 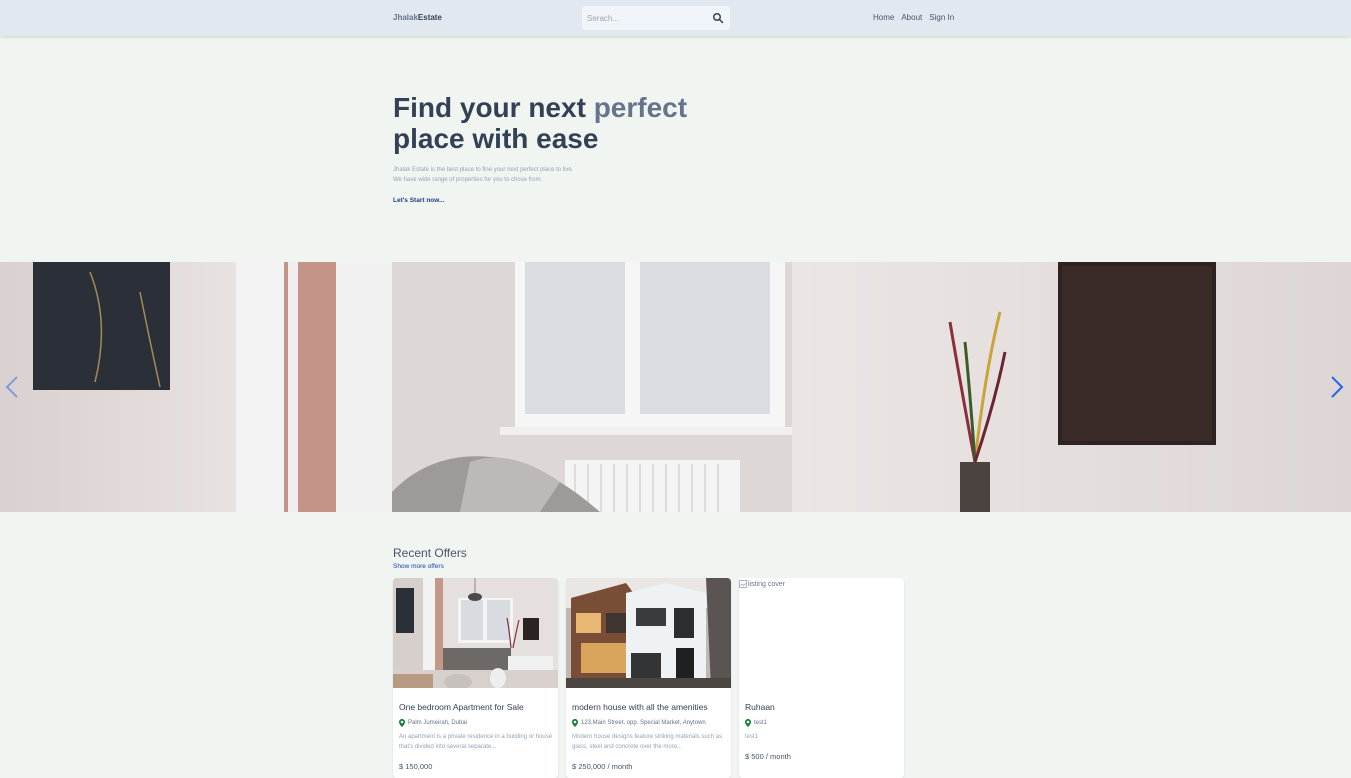 I want to click on broken-image-icon, so click(x=743, y=584).